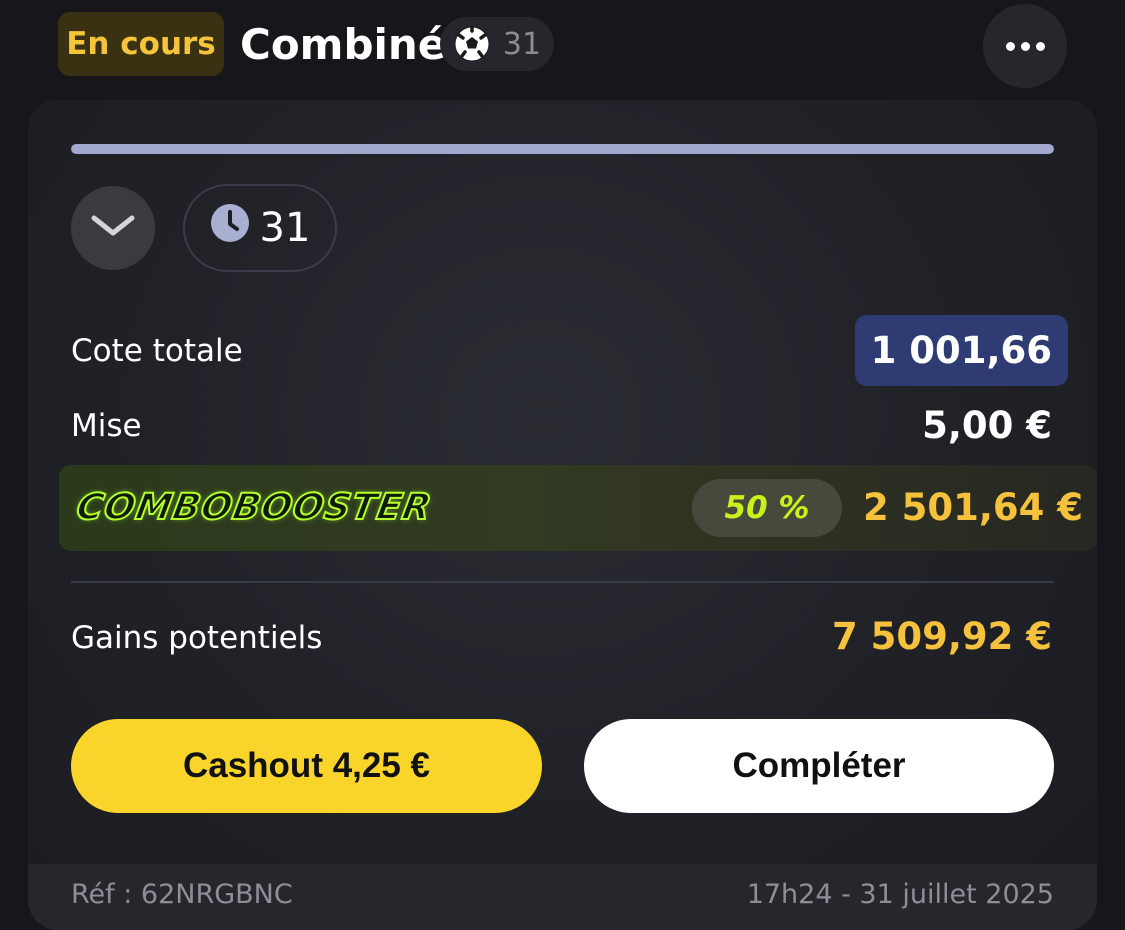 This screenshot has width=1125, height=930. I want to click on potential-gains-label: Gains potentiels, so click(197, 638).